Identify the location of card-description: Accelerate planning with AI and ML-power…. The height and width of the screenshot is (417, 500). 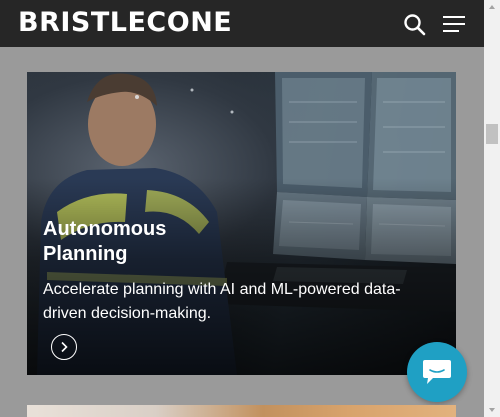
(222, 301).